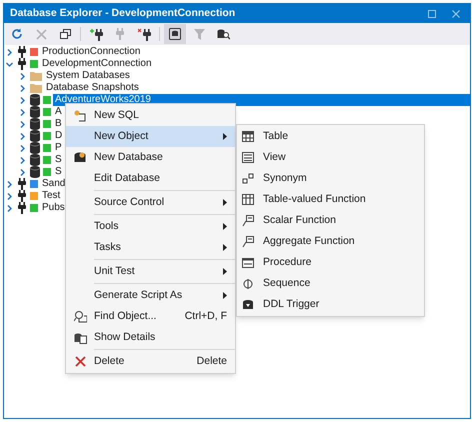 This screenshot has height=422, width=474. What do you see at coordinates (248, 284) in the screenshot?
I see `sequence-icon` at bounding box center [248, 284].